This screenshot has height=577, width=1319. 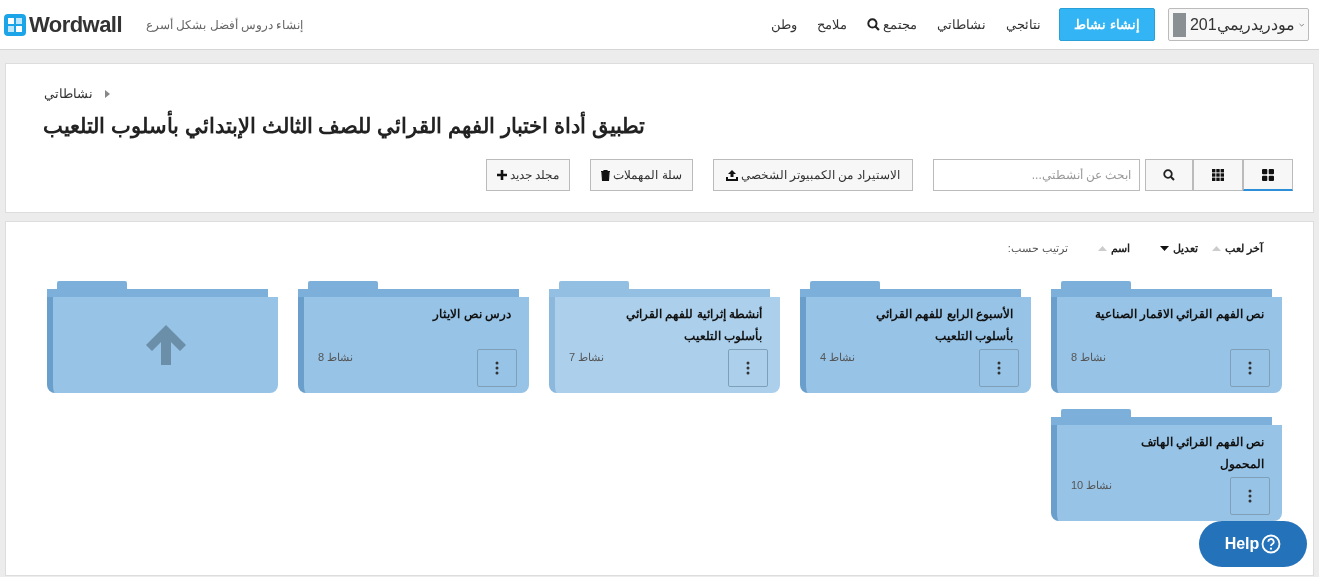 I want to click on logo-text: Wordwall, so click(x=75, y=24).